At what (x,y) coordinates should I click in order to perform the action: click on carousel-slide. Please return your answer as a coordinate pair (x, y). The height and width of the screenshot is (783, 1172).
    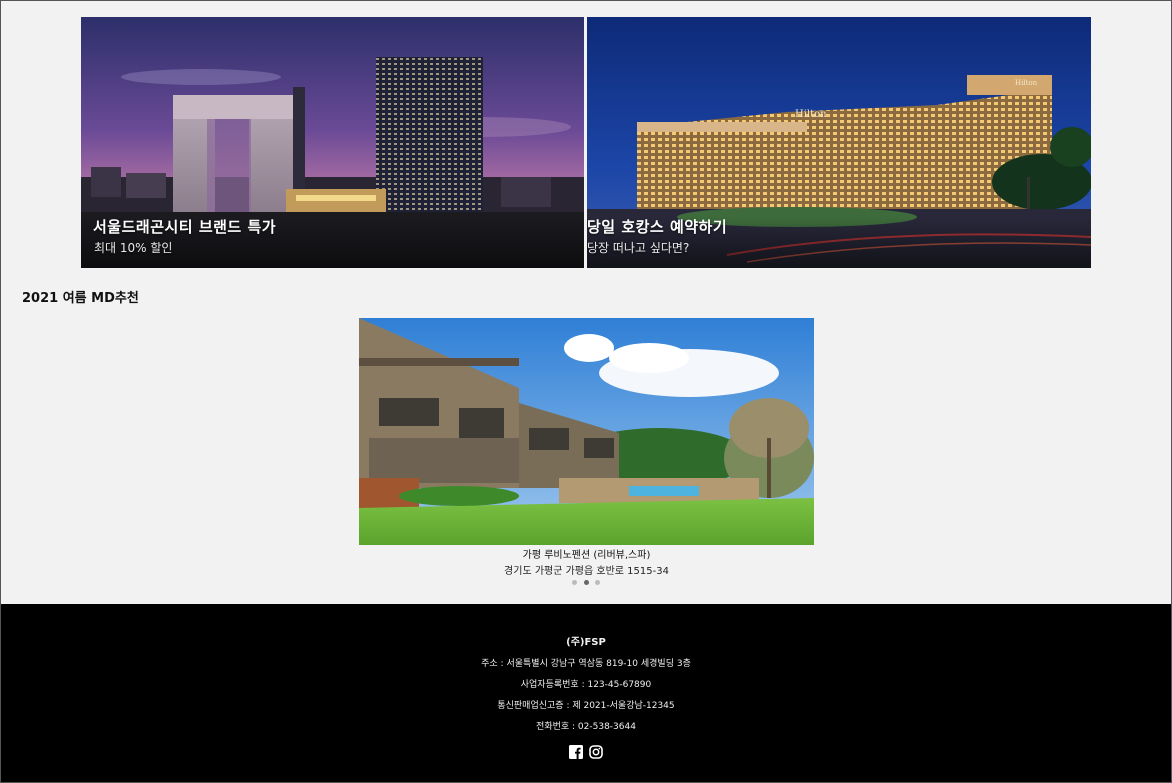
    Looking at the image, I should click on (586, 431).